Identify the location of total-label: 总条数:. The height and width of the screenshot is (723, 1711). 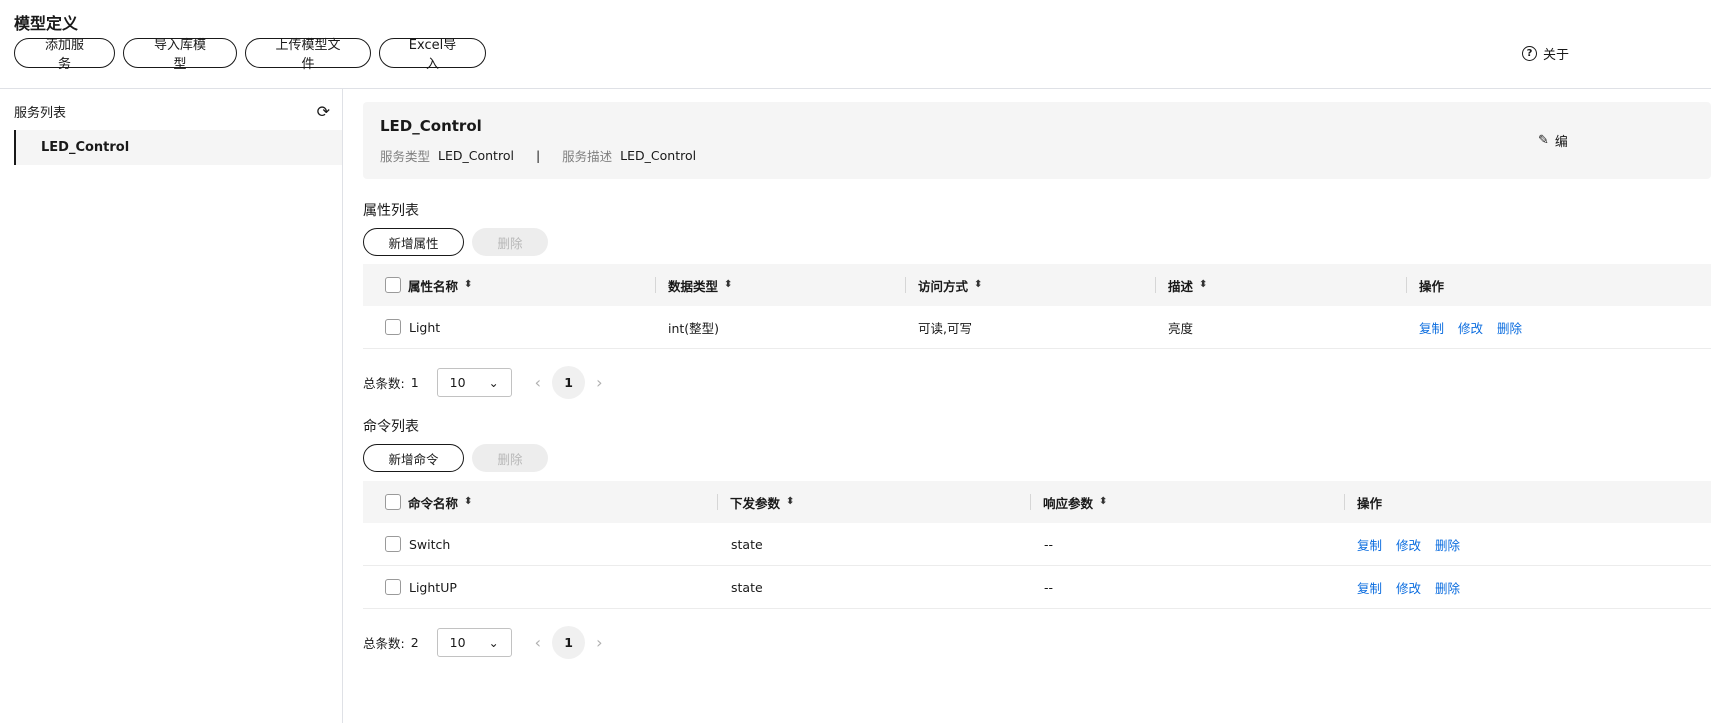
(384, 383).